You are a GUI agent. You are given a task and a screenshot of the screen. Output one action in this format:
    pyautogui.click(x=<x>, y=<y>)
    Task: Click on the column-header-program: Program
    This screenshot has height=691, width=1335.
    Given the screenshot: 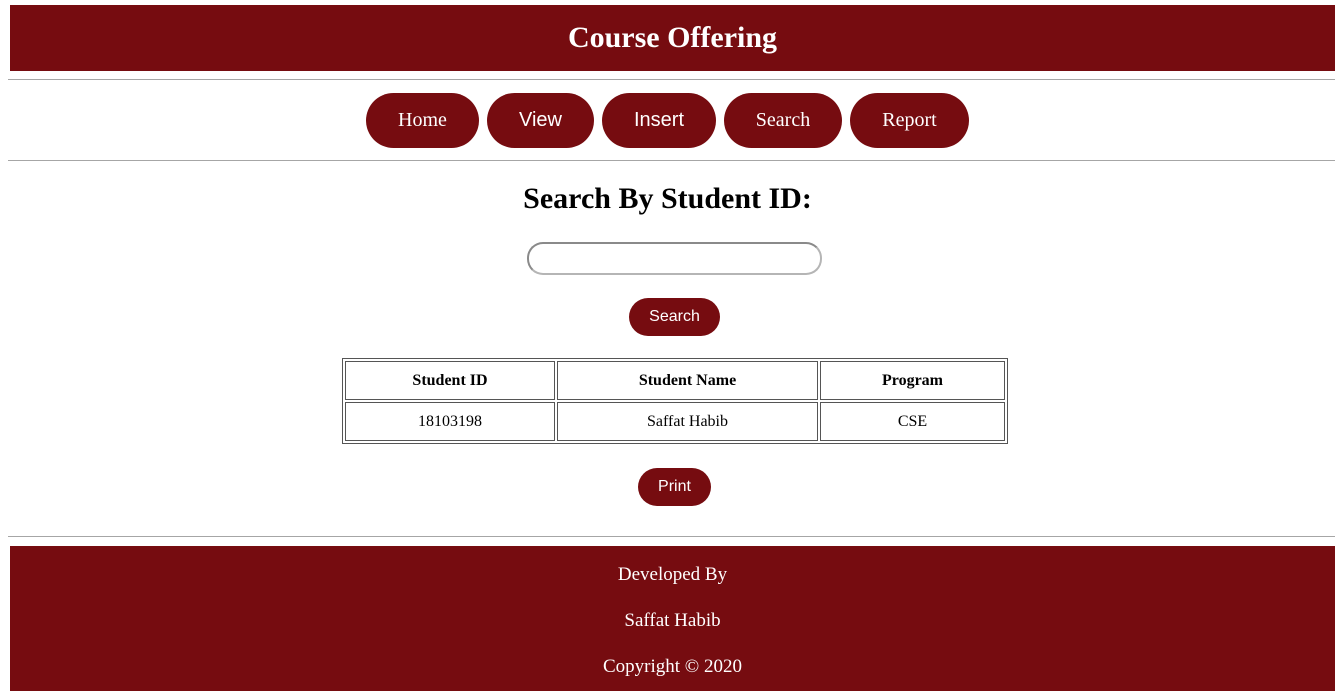 What is the action you would take?
    pyautogui.click(x=912, y=380)
    